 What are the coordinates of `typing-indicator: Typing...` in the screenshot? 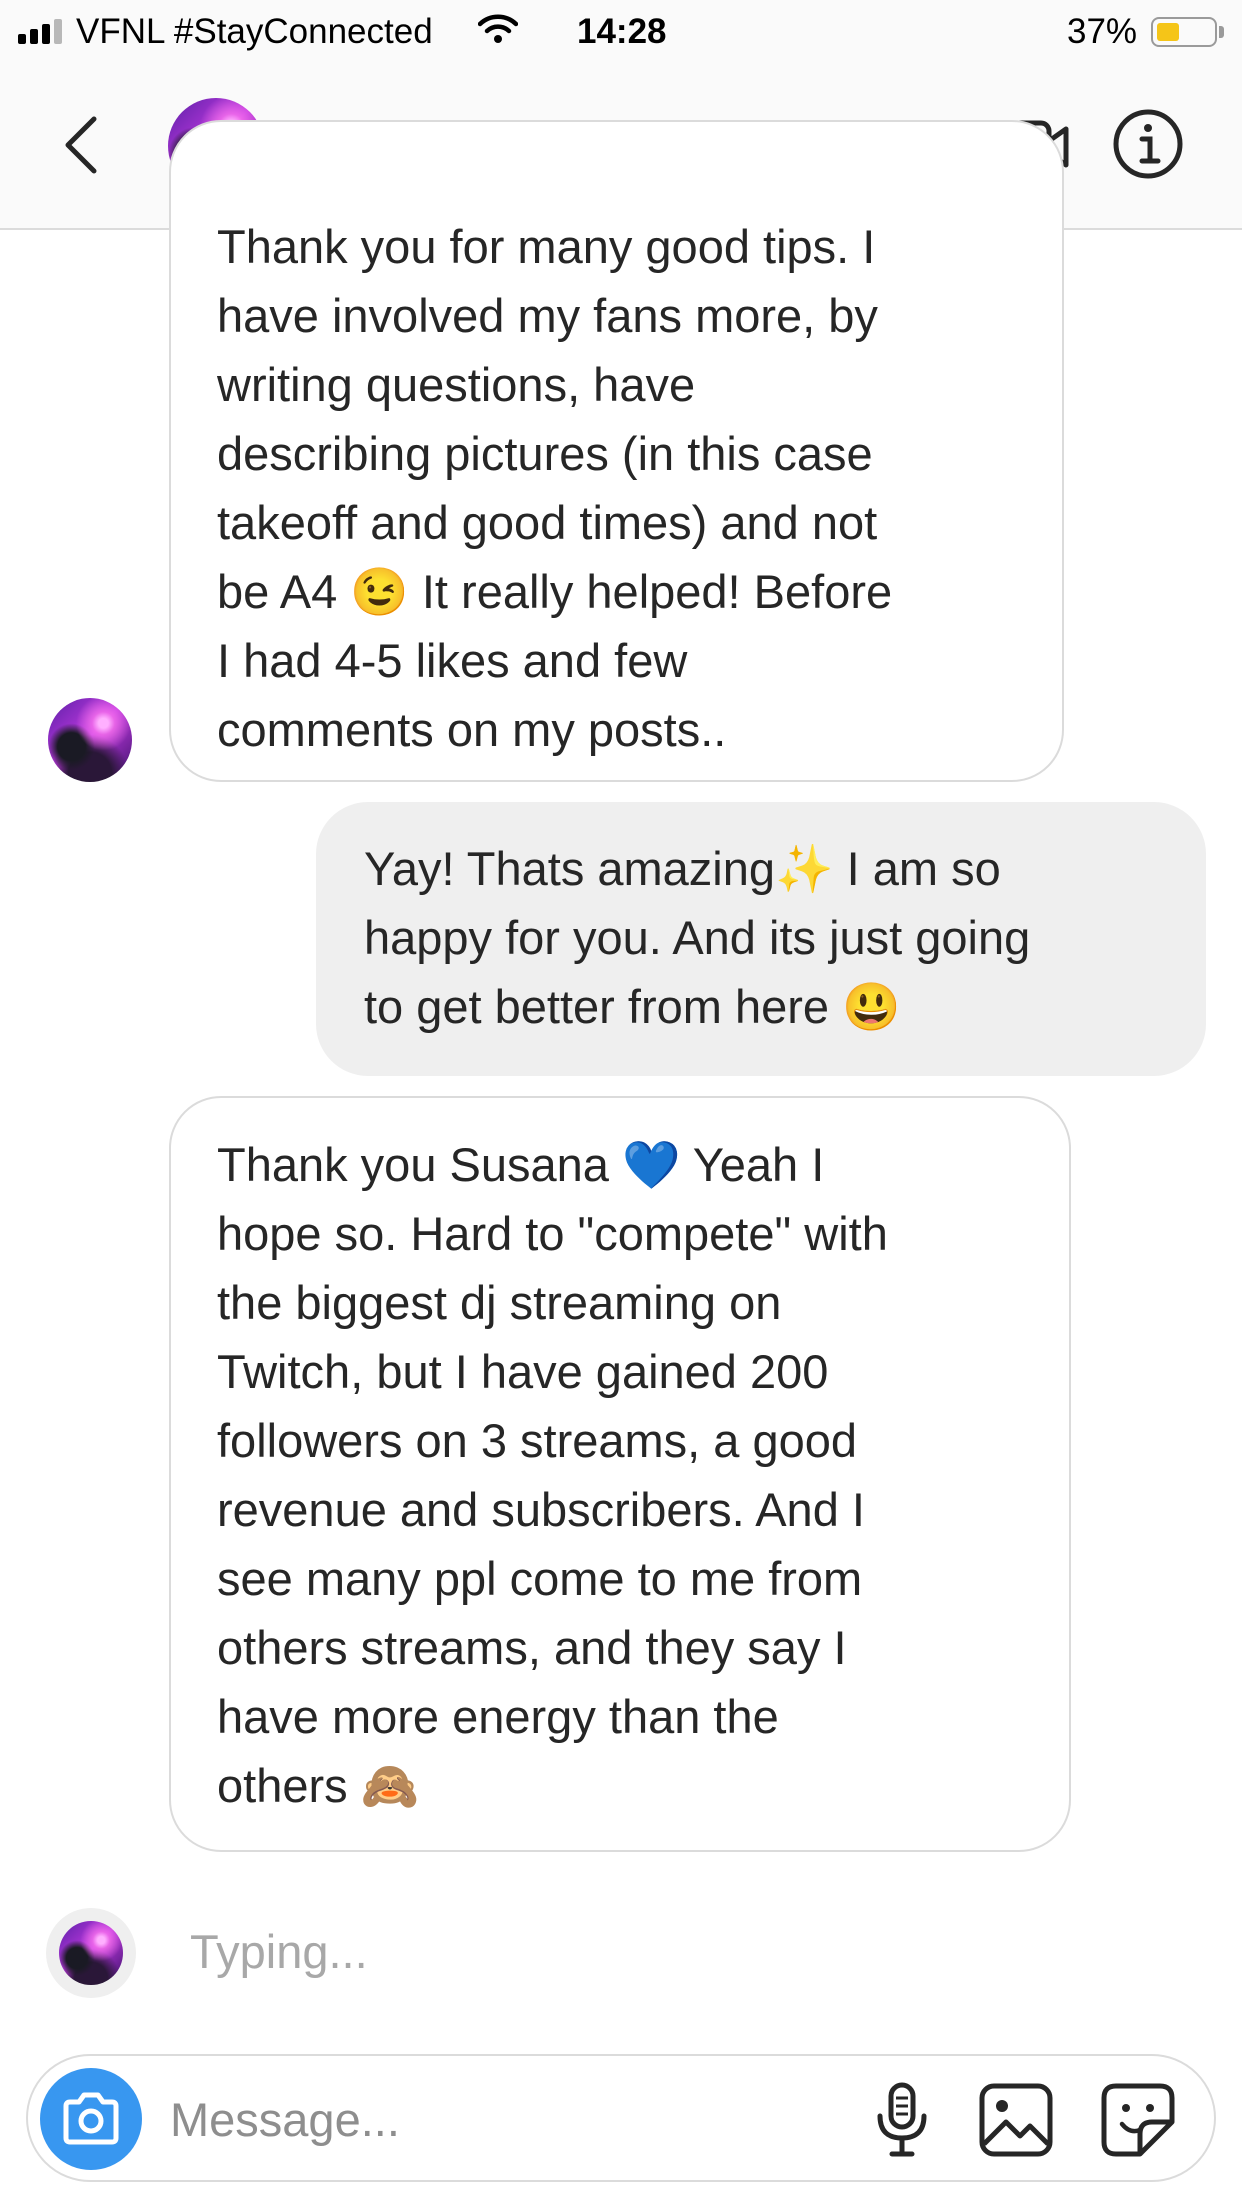 It's located at (279, 1951).